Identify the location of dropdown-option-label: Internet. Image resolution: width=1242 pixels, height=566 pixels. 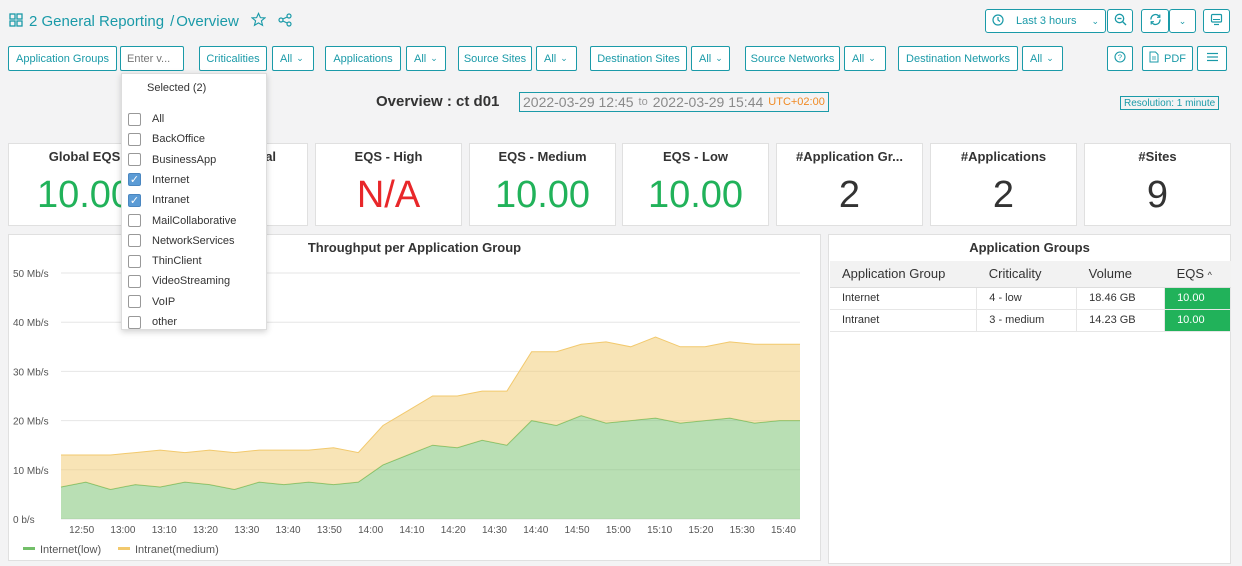
(171, 179).